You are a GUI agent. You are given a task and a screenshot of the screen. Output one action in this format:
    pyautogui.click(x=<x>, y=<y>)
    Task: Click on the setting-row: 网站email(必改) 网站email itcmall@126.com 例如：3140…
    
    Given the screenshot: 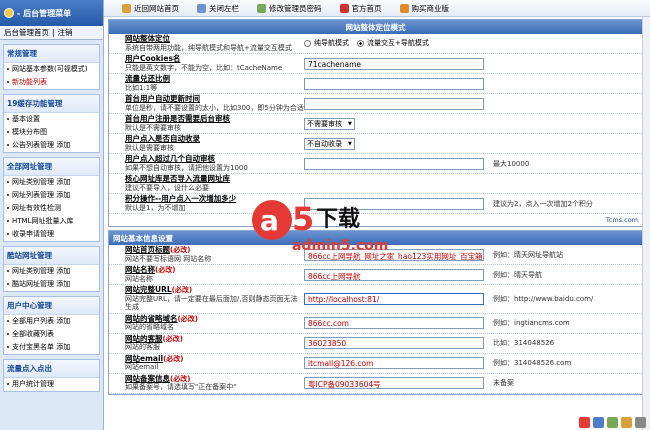 What is the action you would take?
    pyautogui.click(x=375, y=364)
    